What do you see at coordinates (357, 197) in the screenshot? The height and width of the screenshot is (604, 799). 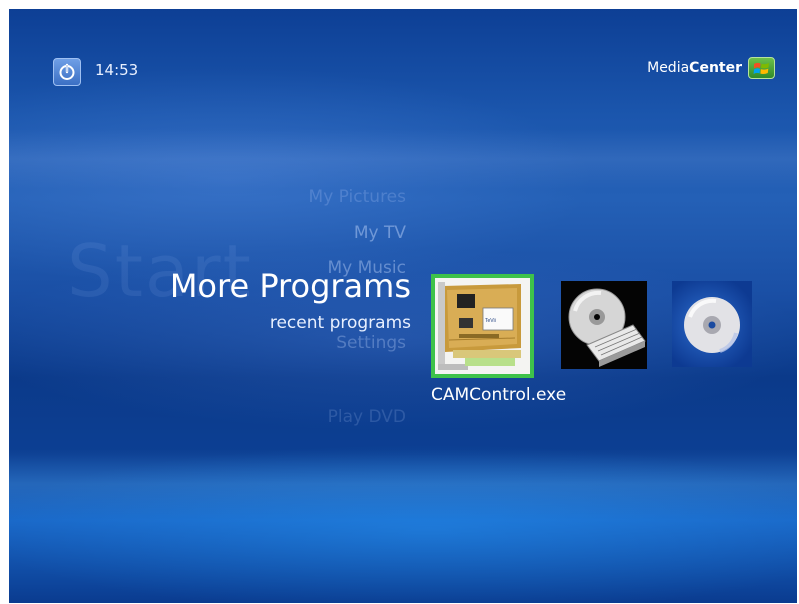 I see `menu-item-my-pictures: My Pictures` at bounding box center [357, 197].